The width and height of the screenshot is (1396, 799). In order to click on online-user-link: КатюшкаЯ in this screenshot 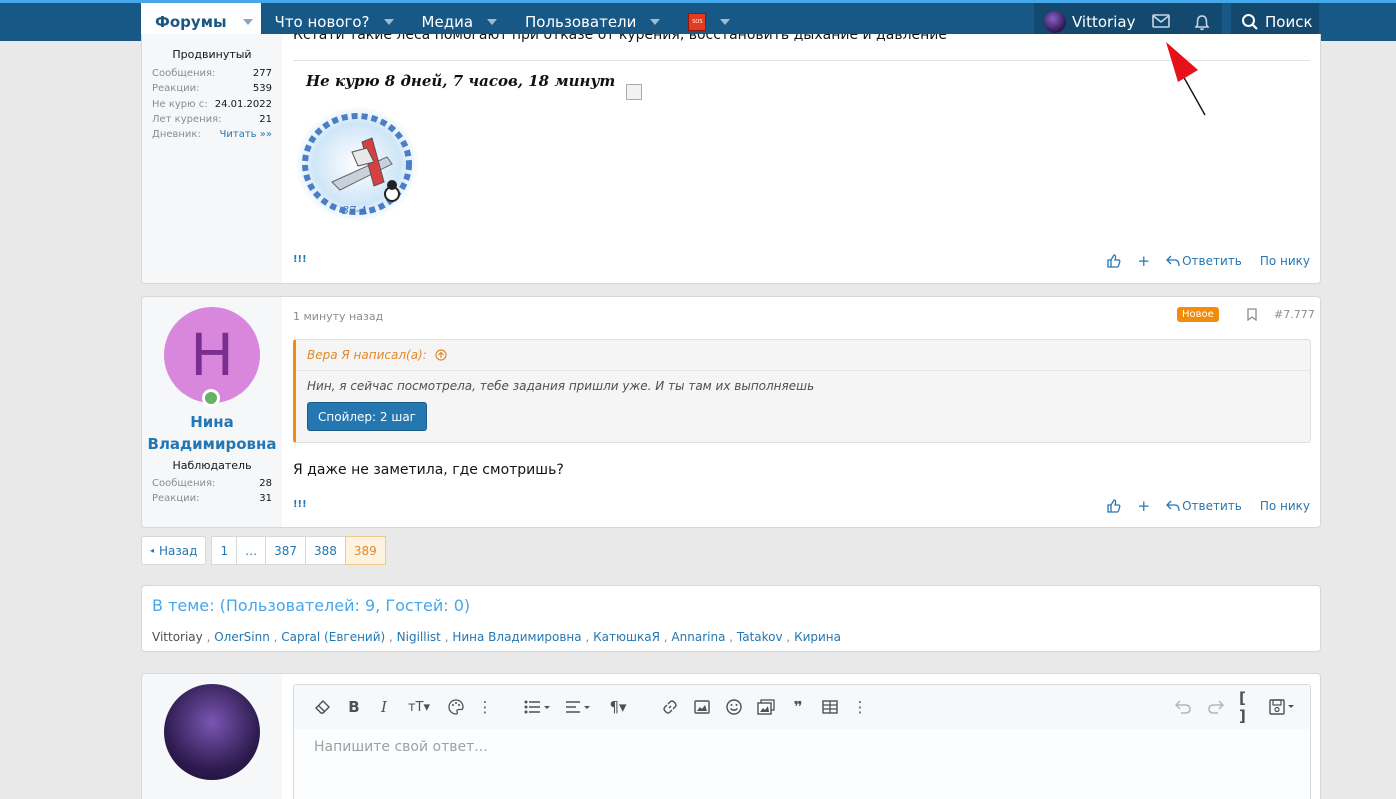, I will do `click(626, 637)`.